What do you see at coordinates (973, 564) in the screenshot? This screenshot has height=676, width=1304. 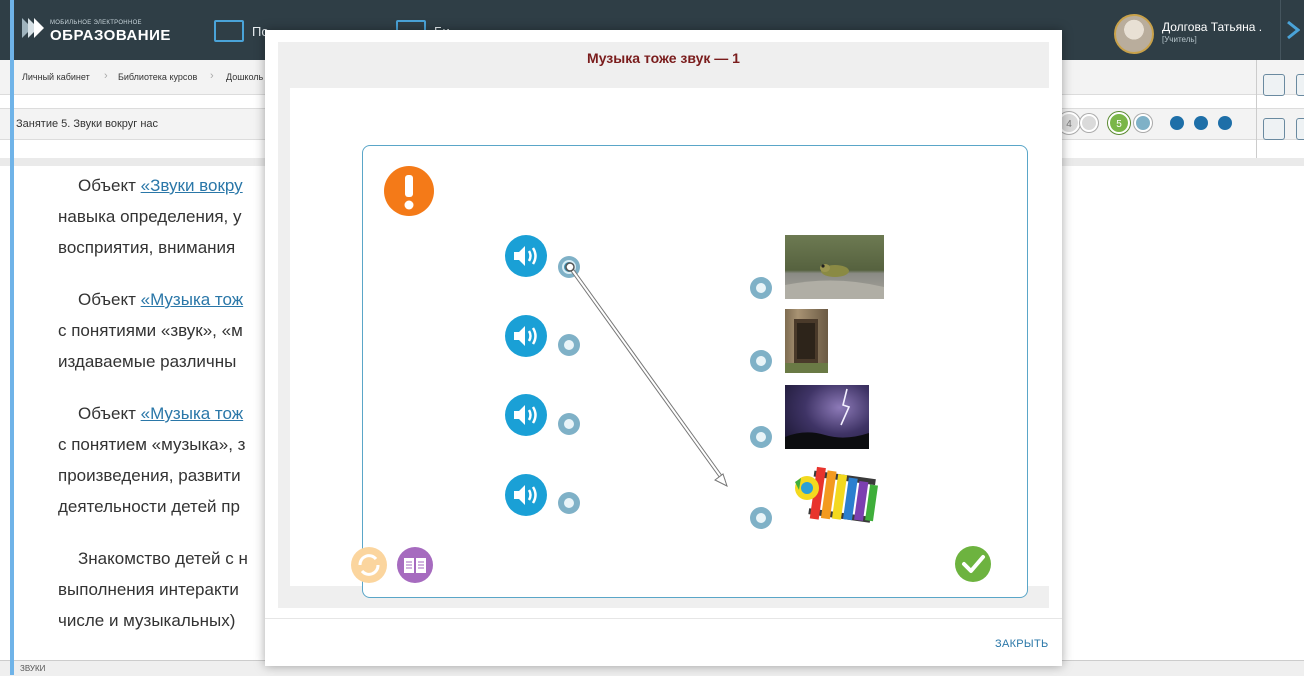 I see `check-icon` at bounding box center [973, 564].